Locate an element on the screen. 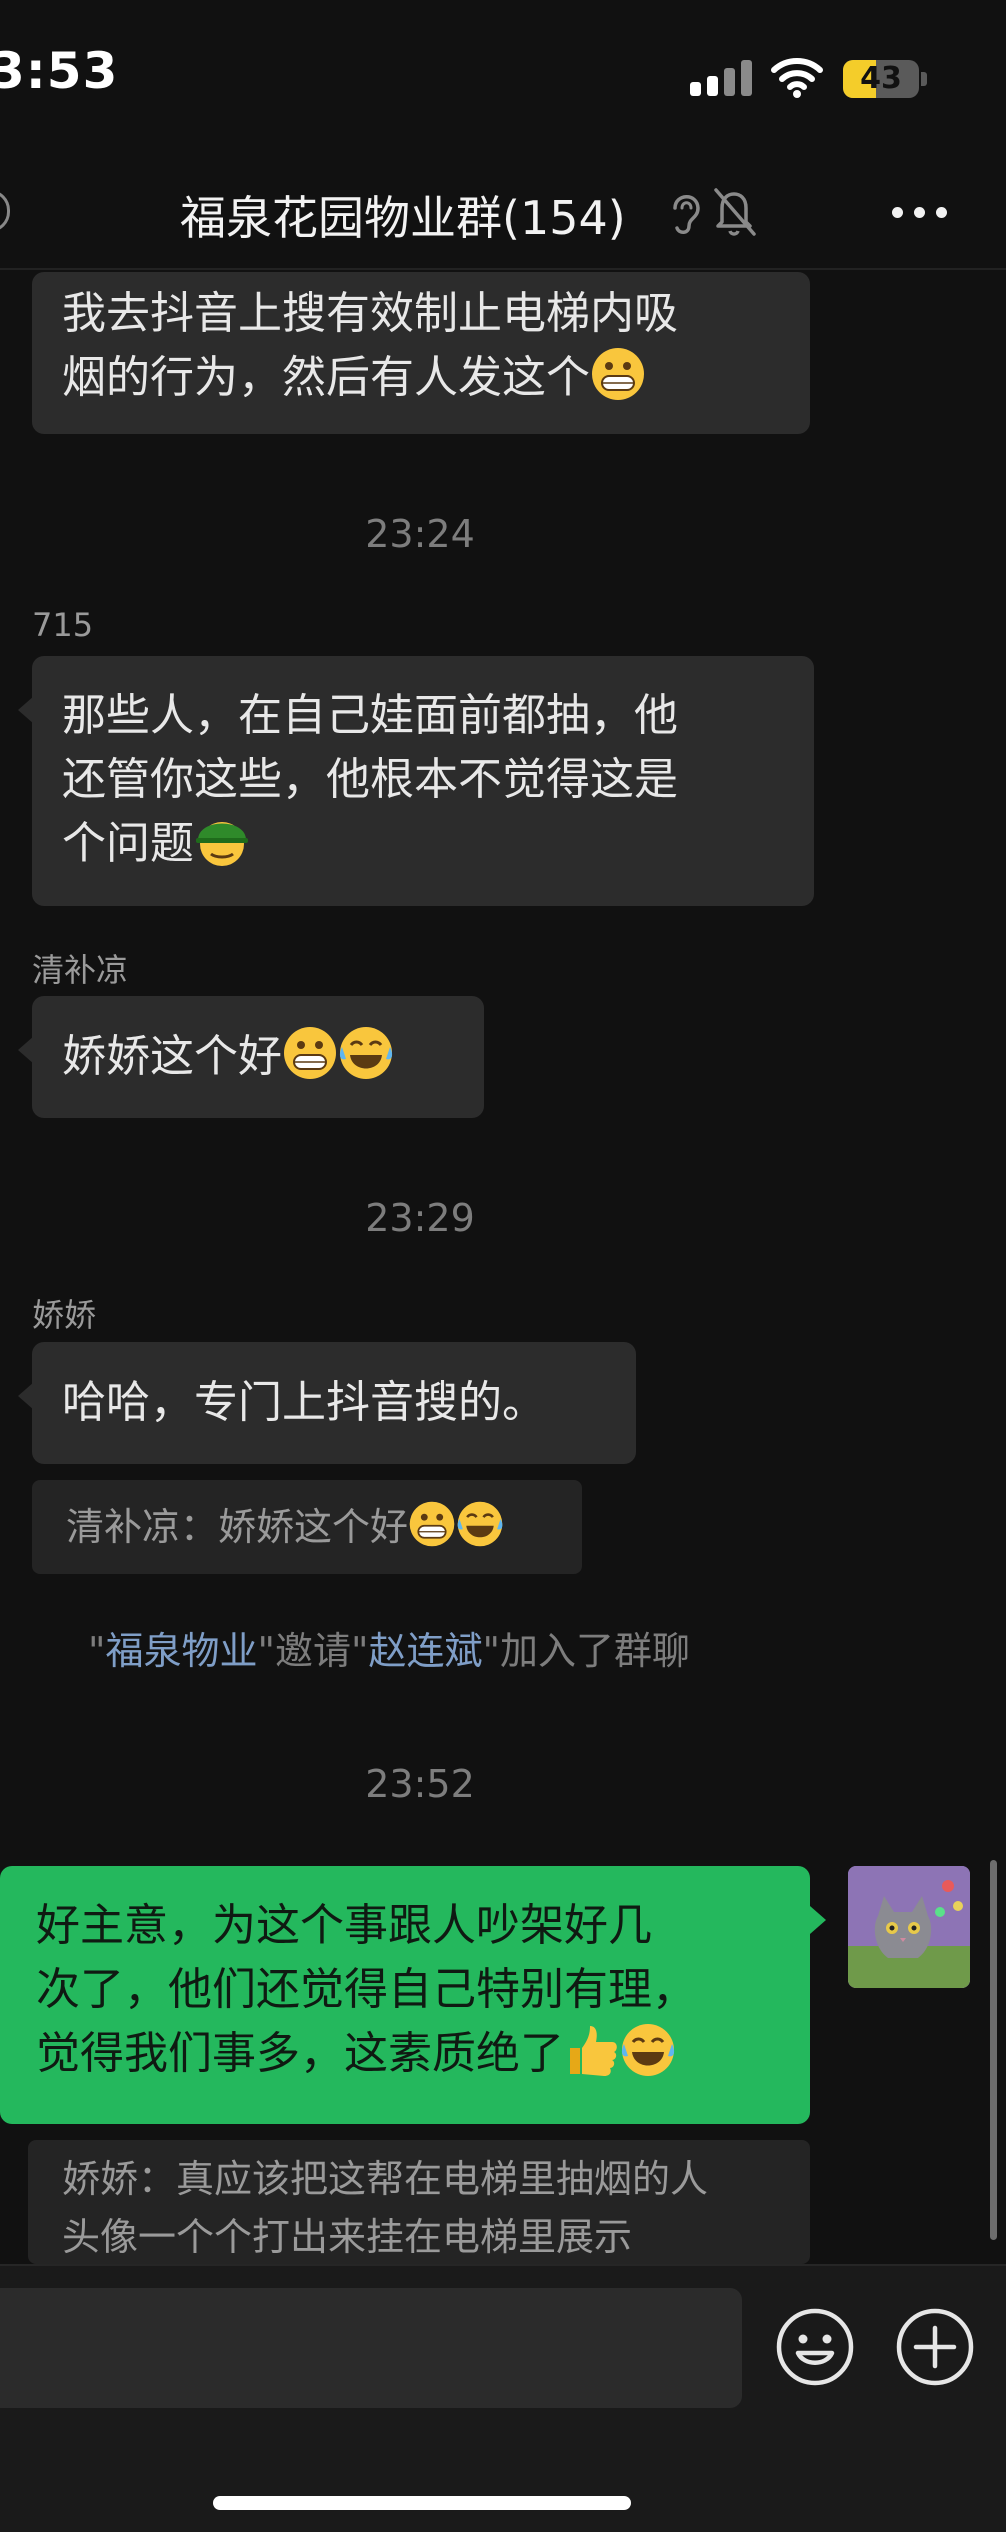  message-line: 还管你这些，他根本不觉得这是 is located at coordinates (370, 779).